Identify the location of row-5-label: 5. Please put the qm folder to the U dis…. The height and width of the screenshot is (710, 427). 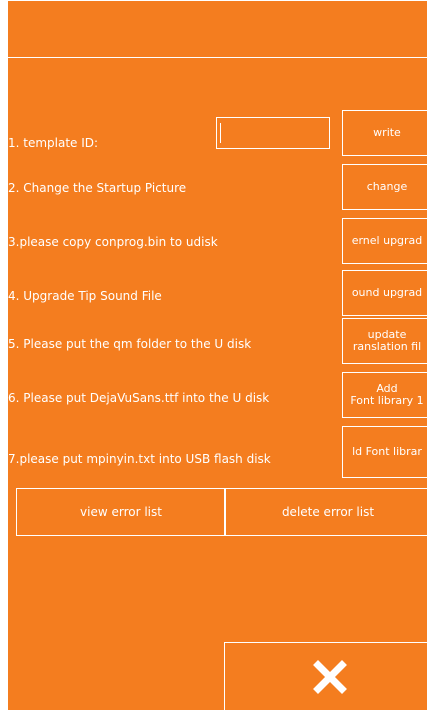
(130, 344).